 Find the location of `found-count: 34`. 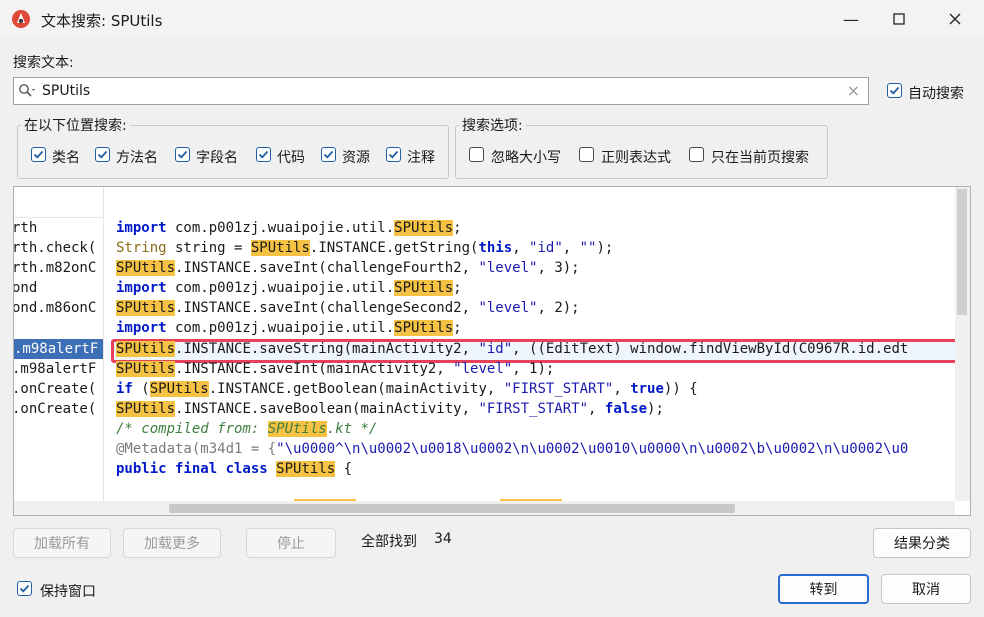

found-count: 34 is located at coordinates (443, 539).